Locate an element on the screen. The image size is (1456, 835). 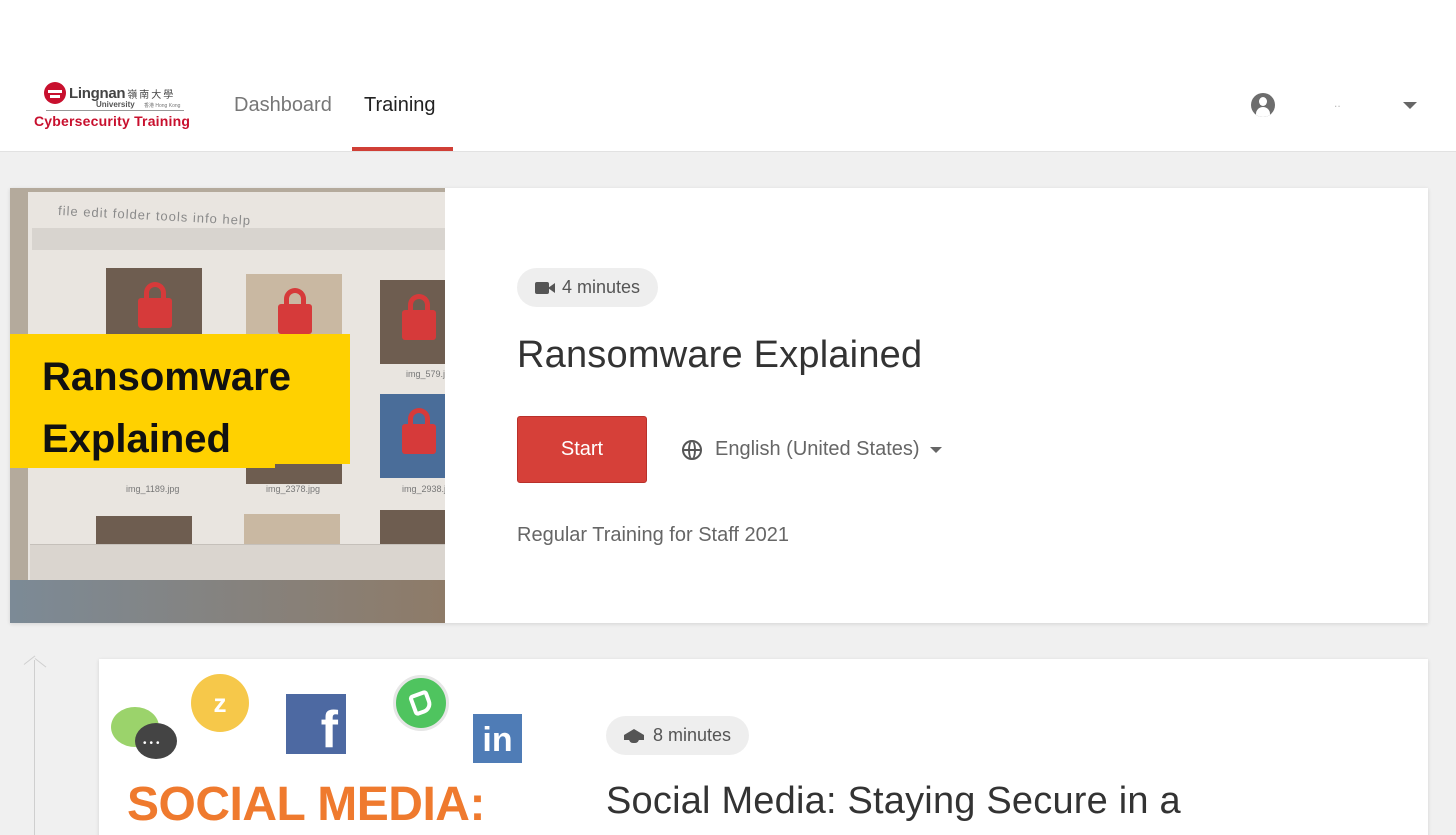
chat-dots: ••• is located at coordinates (153, 743).